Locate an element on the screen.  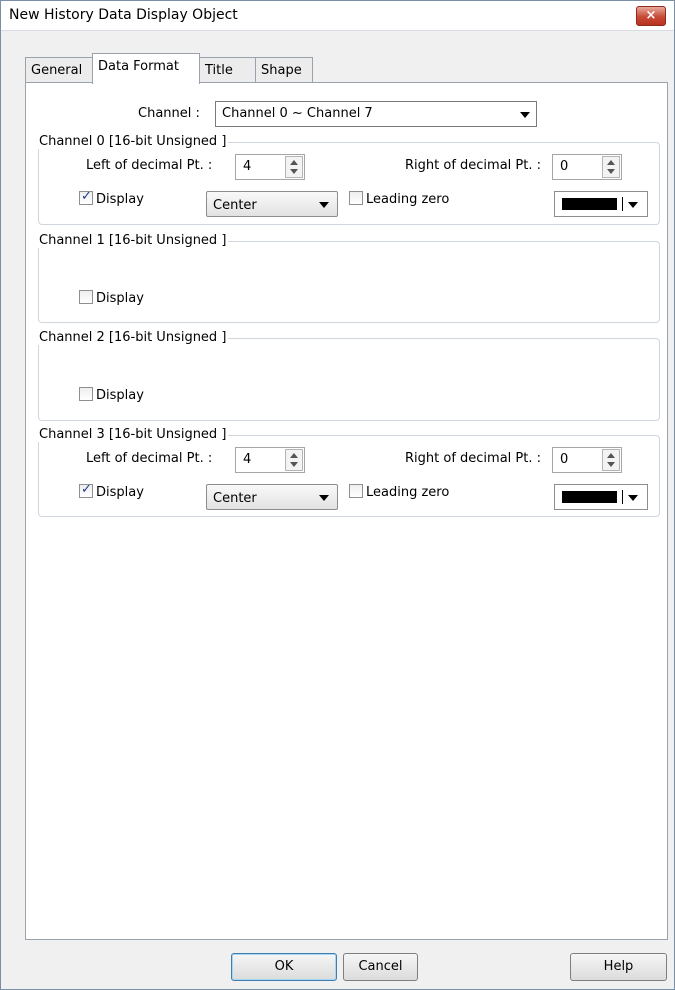
ok-button-label: OK is located at coordinates (284, 966).